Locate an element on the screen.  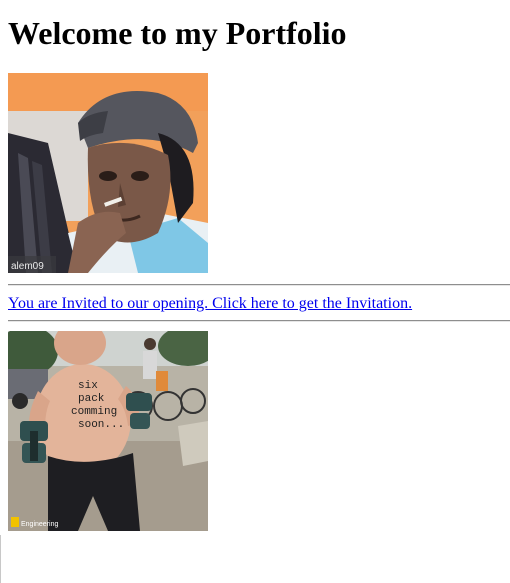
portrait-illustration: alem09 is located at coordinates (108, 173).